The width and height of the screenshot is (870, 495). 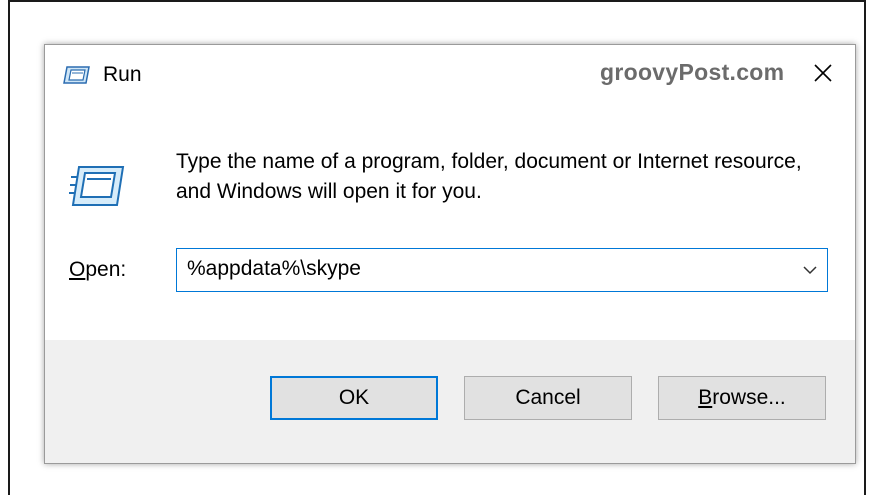 What do you see at coordinates (77, 269) in the screenshot?
I see `open-label-accelerator: O` at bounding box center [77, 269].